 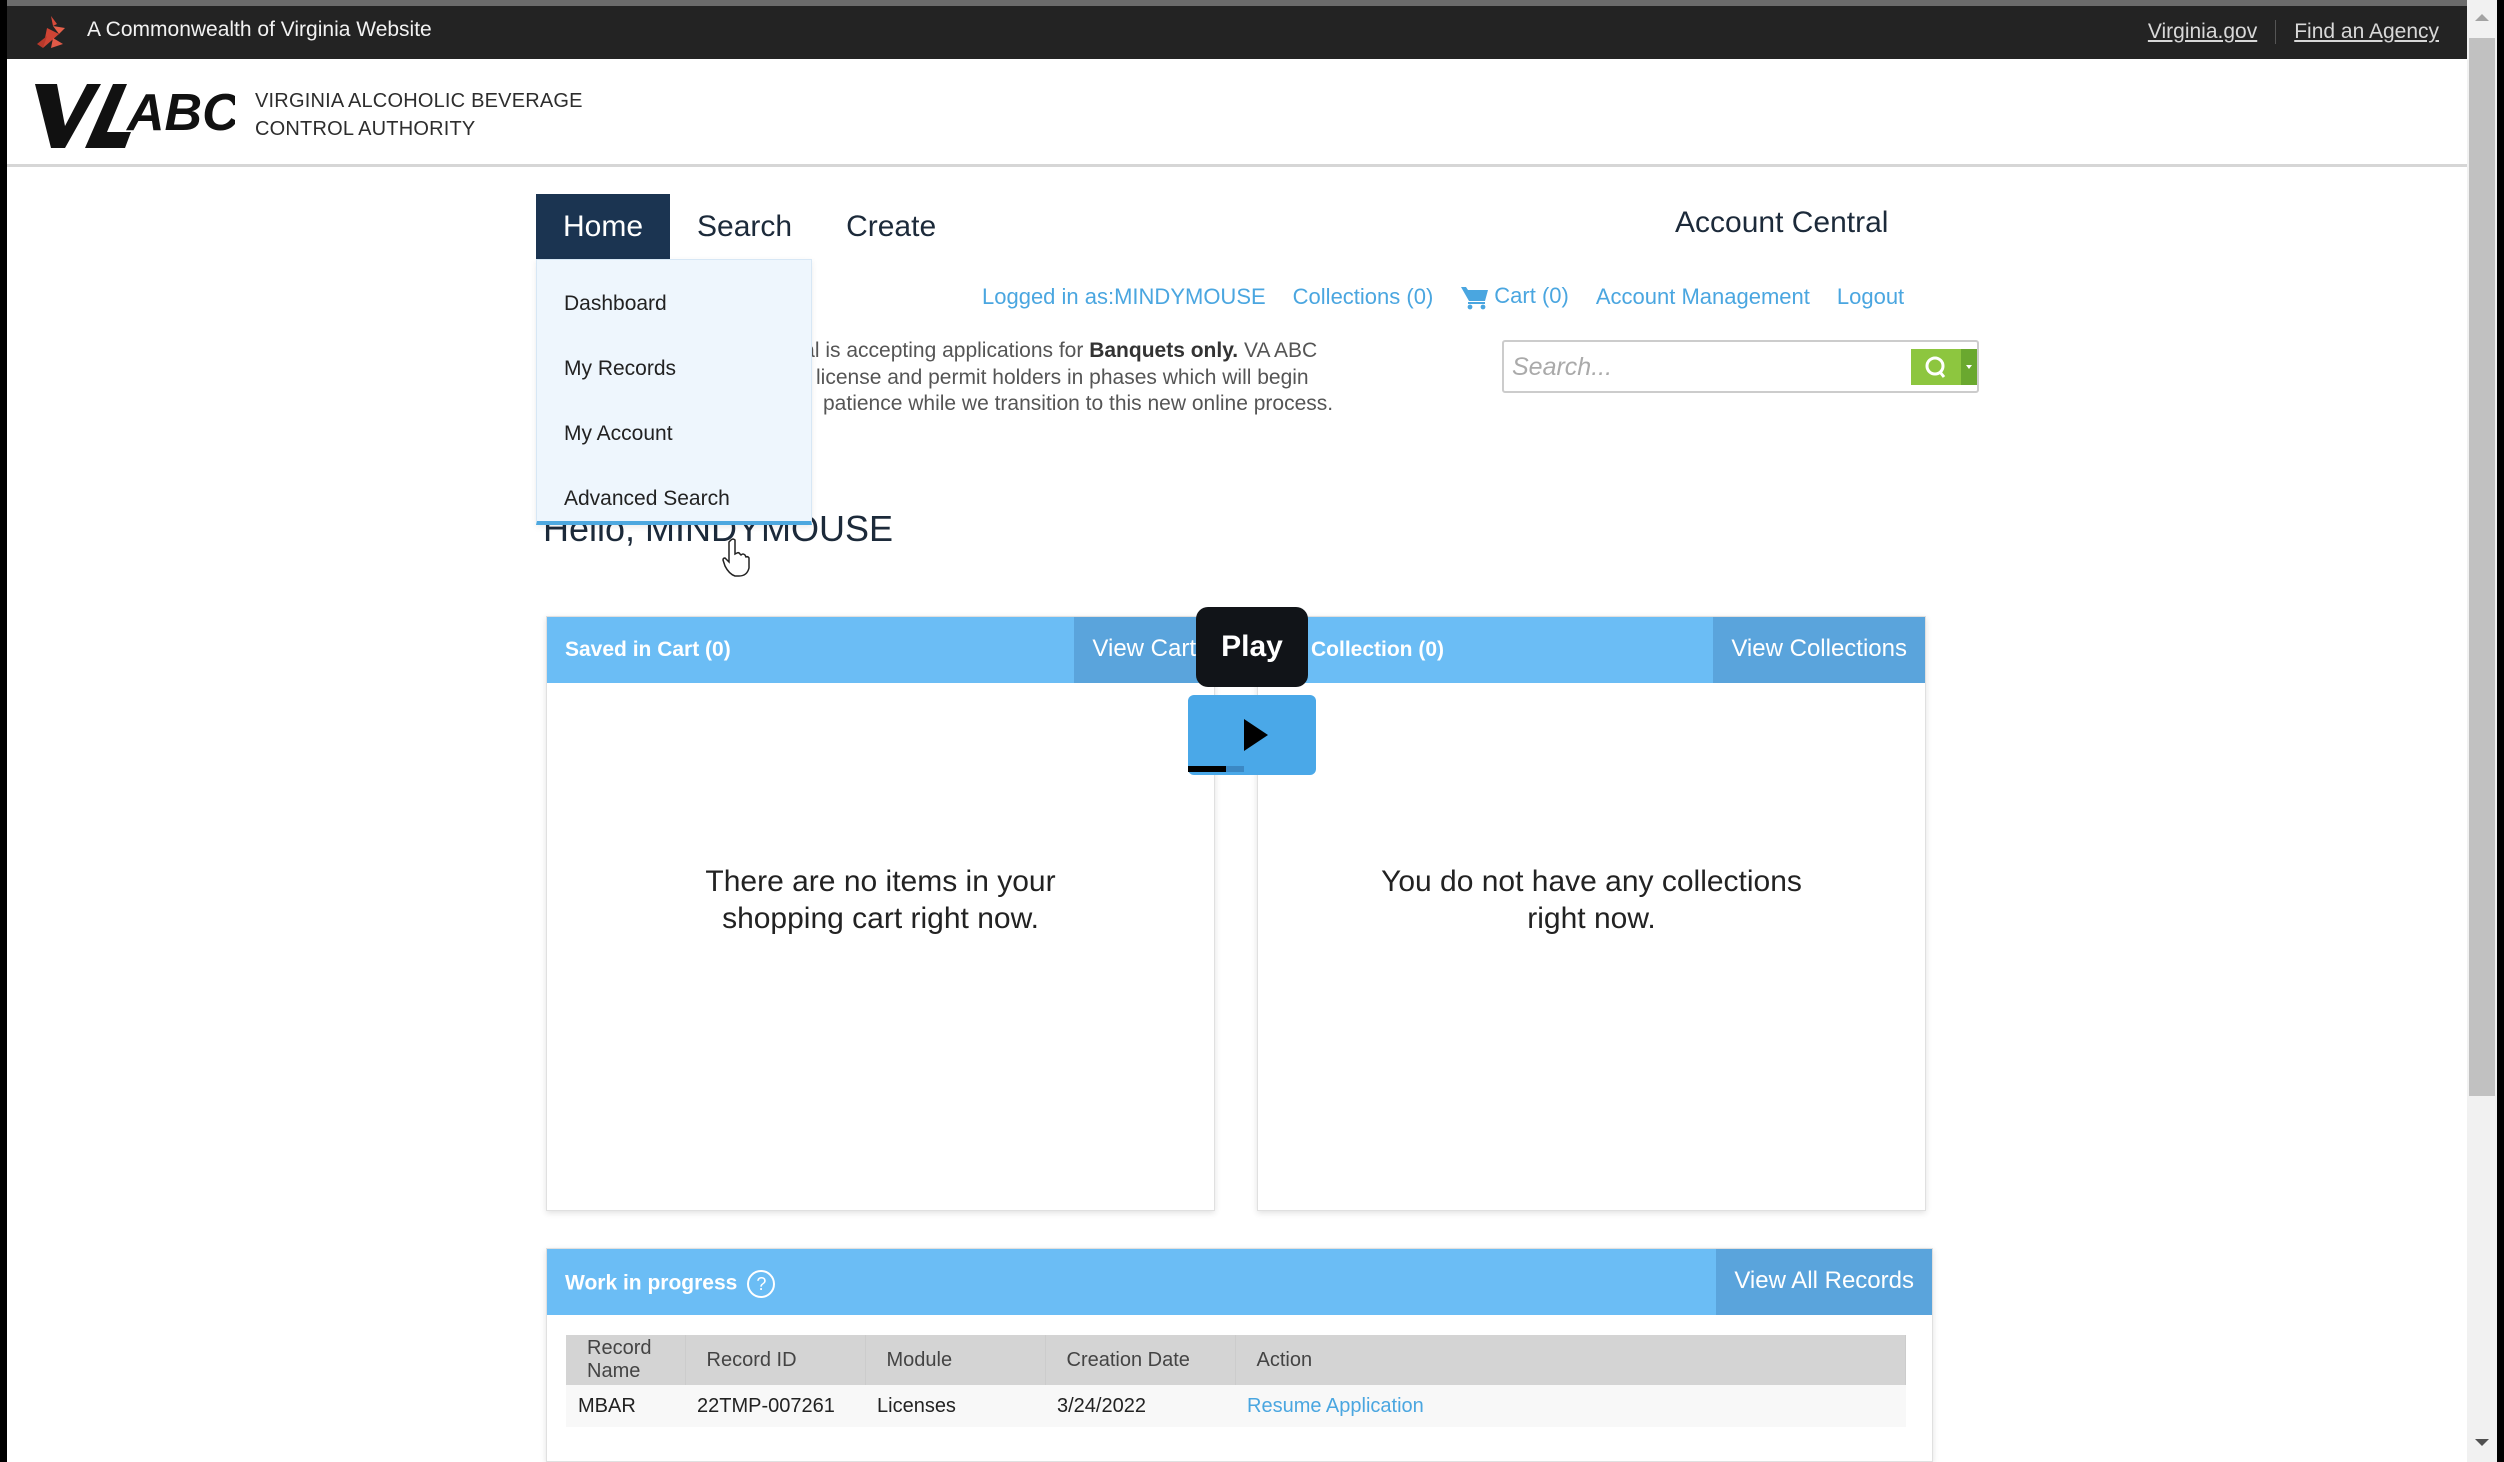 I want to click on cart-icon, so click(x=1475, y=298).